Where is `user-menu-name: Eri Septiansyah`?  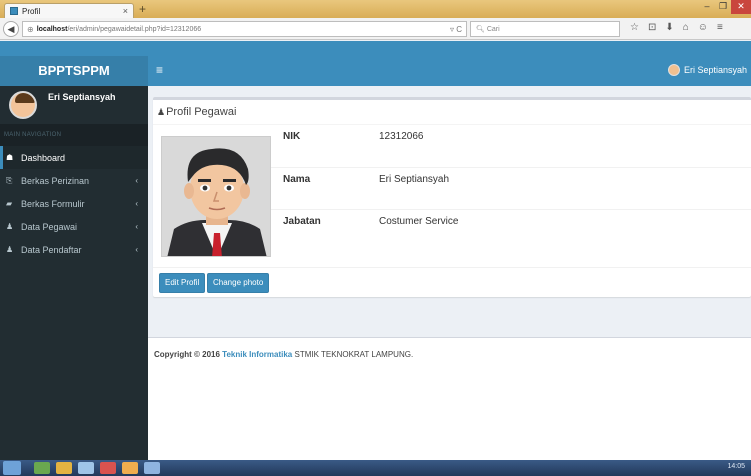 user-menu-name: Eri Septiansyah is located at coordinates (715, 70).